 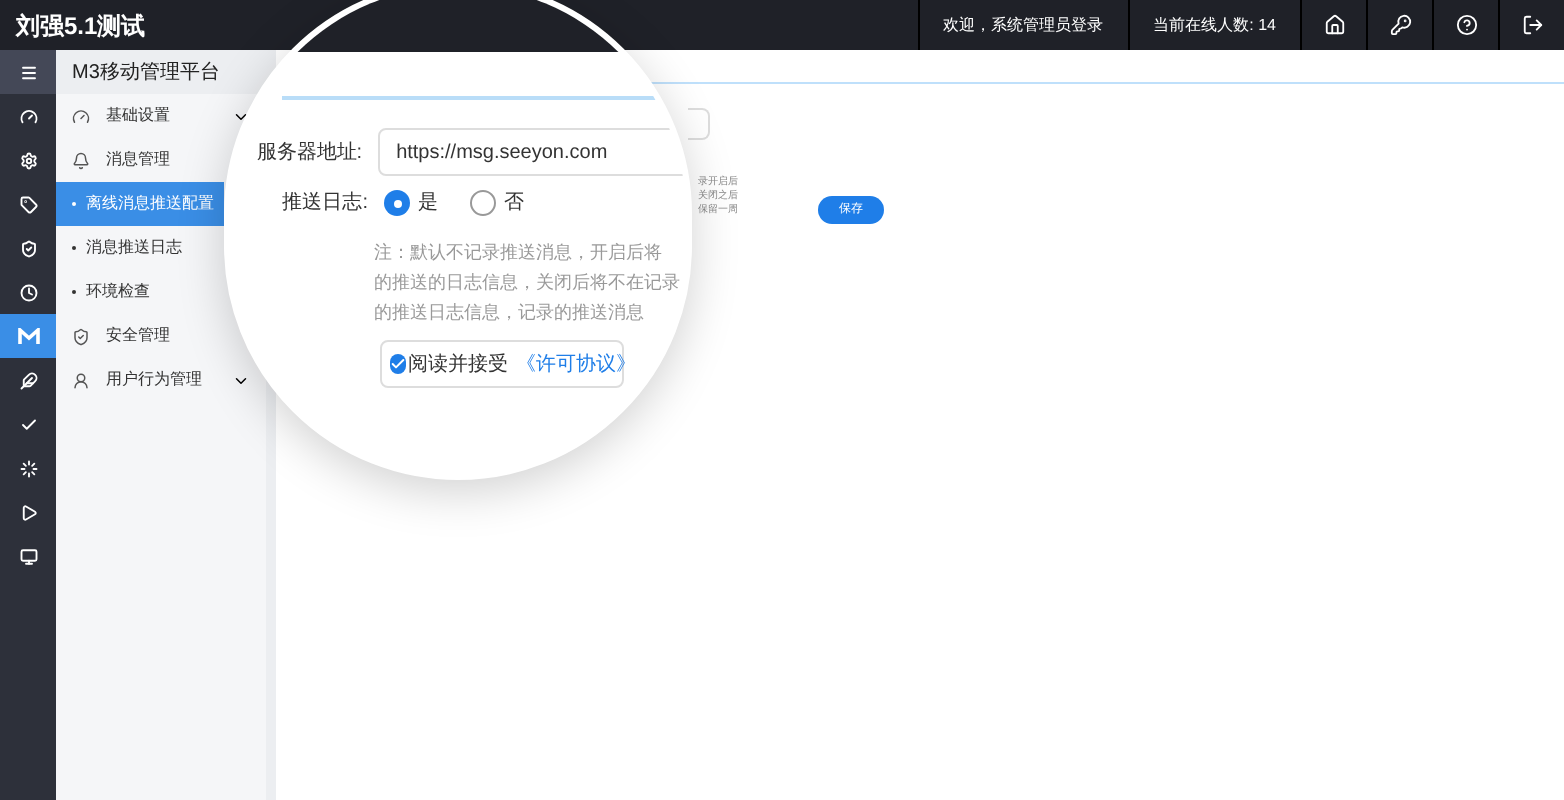 What do you see at coordinates (458, 365) in the screenshot?
I see `agree-text: 阅读并接受` at bounding box center [458, 365].